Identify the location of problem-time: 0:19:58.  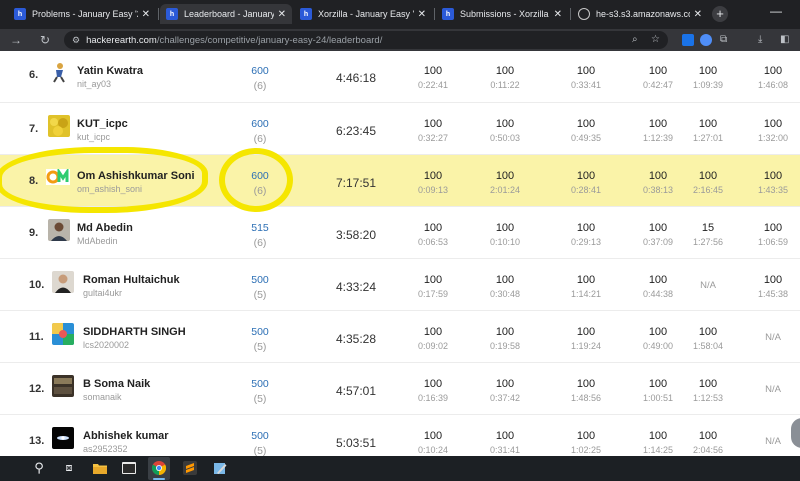
(505, 346).